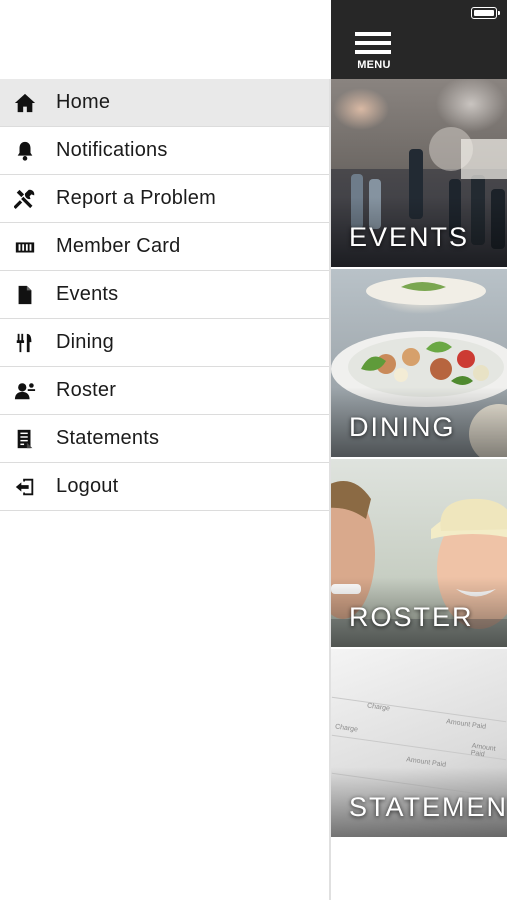 The height and width of the screenshot is (900, 507). I want to click on drawer-item-roster: Roster, so click(165, 391).